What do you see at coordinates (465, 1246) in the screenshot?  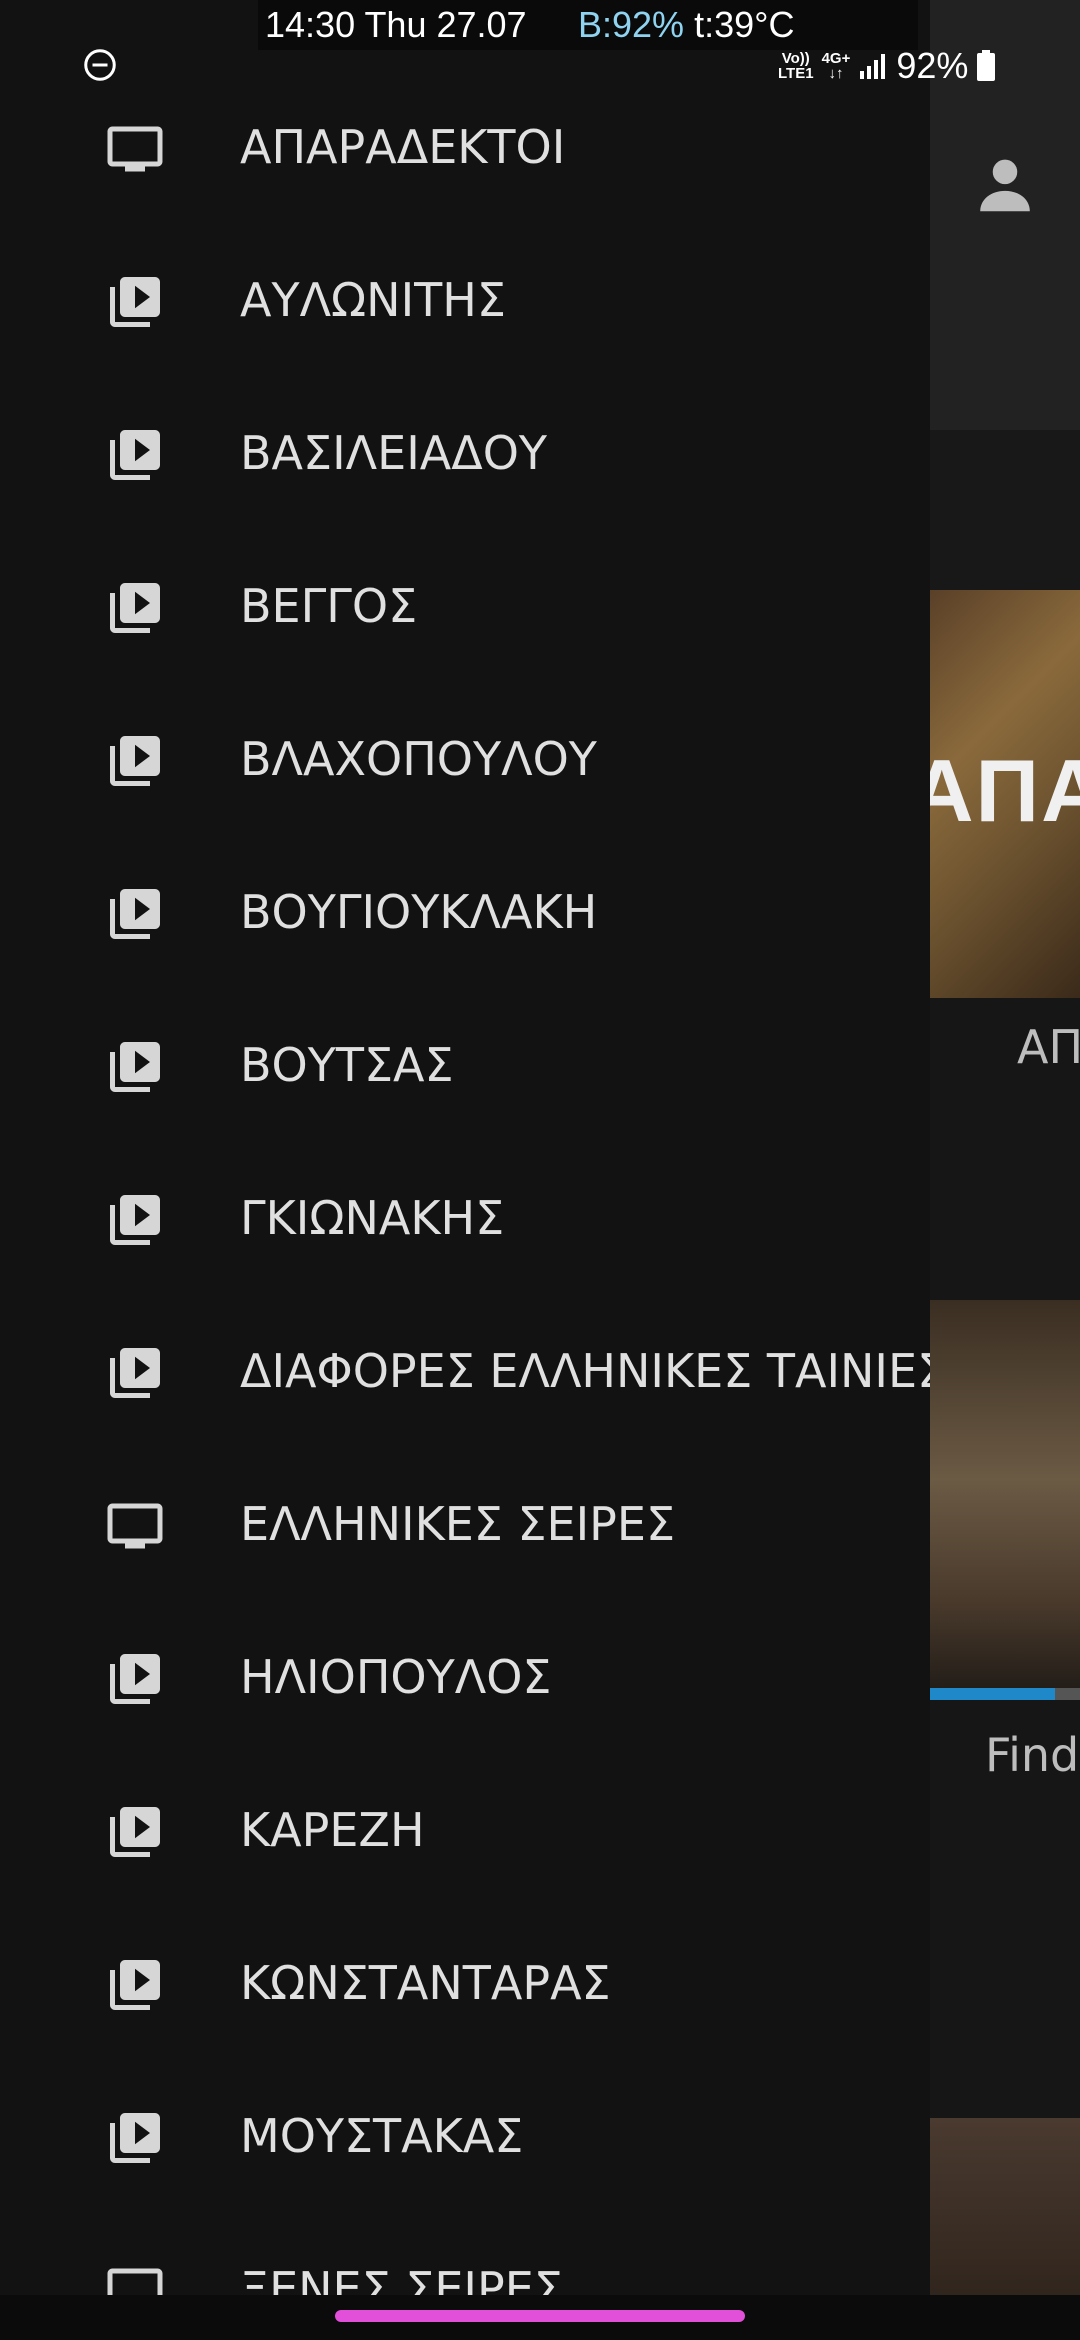 I see `drawer-item: ΓΚΙΩΝΑΚΗΣ` at bounding box center [465, 1246].